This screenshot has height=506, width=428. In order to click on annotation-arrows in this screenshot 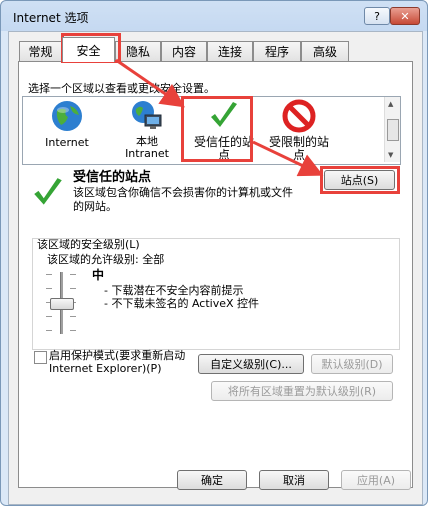, I will do `click(219, 117)`.